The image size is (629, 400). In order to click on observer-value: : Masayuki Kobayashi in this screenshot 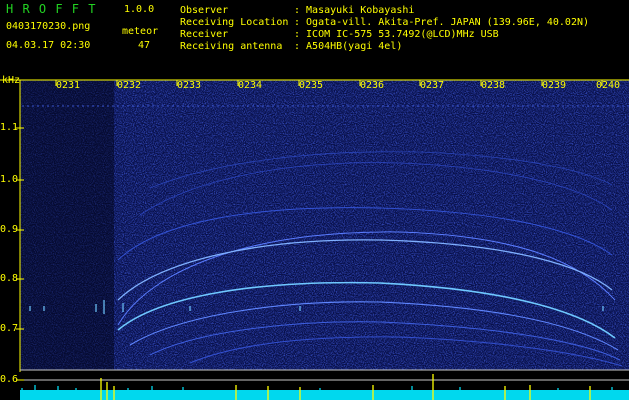, I will do `click(354, 10)`.